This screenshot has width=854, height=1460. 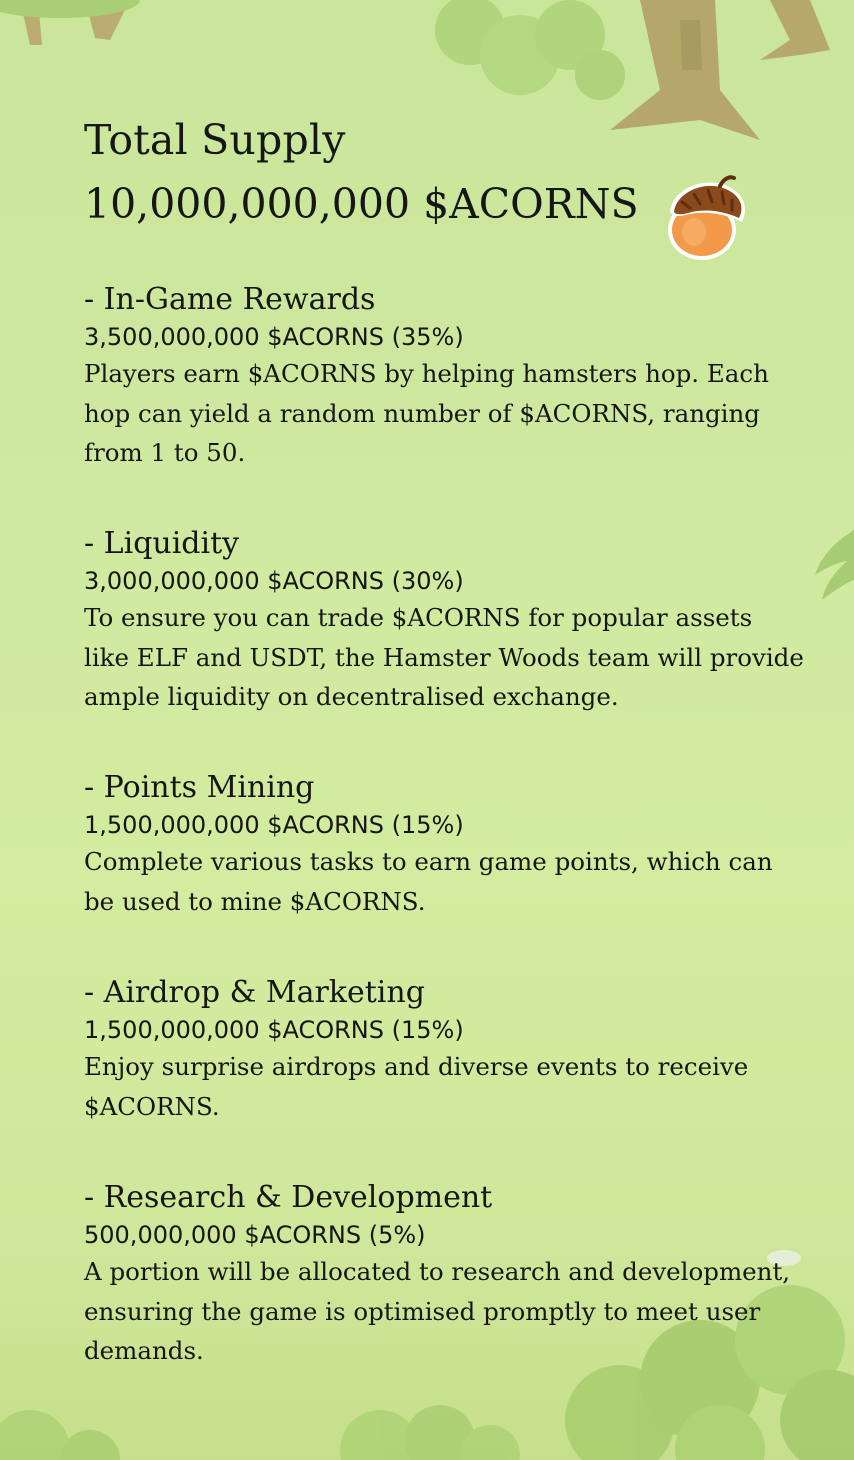 What do you see at coordinates (255, 1235) in the screenshot?
I see `section-amount: 500,000,000 $ACORNS (5%)` at bounding box center [255, 1235].